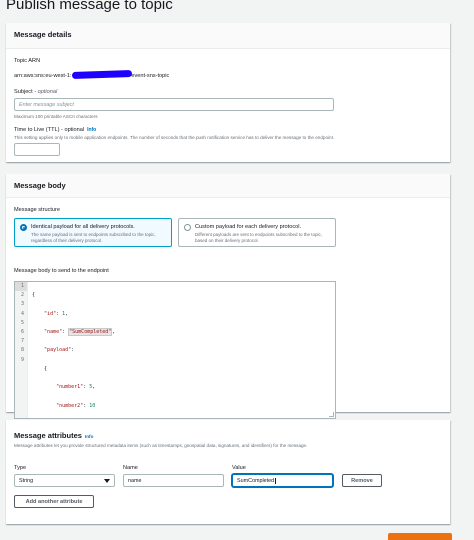 The width and height of the screenshot is (474, 540). What do you see at coordinates (331, 414) in the screenshot?
I see `resize-handle` at bounding box center [331, 414].